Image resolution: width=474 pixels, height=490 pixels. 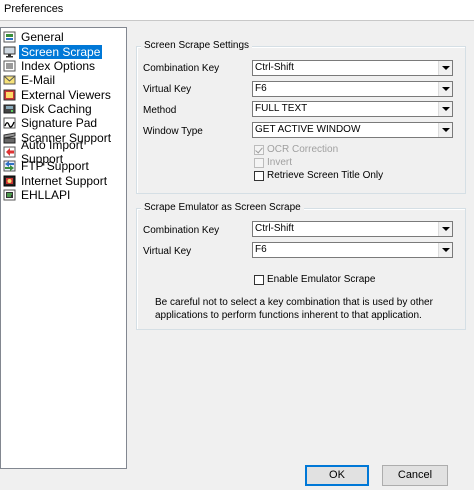 I want to click on method-label: Method, so click(x=160, y=110).